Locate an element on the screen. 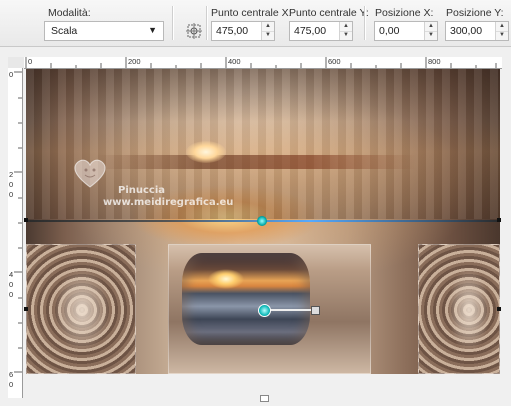  center-x-label: Punto centrale X: is located at coordinates (251, 13).